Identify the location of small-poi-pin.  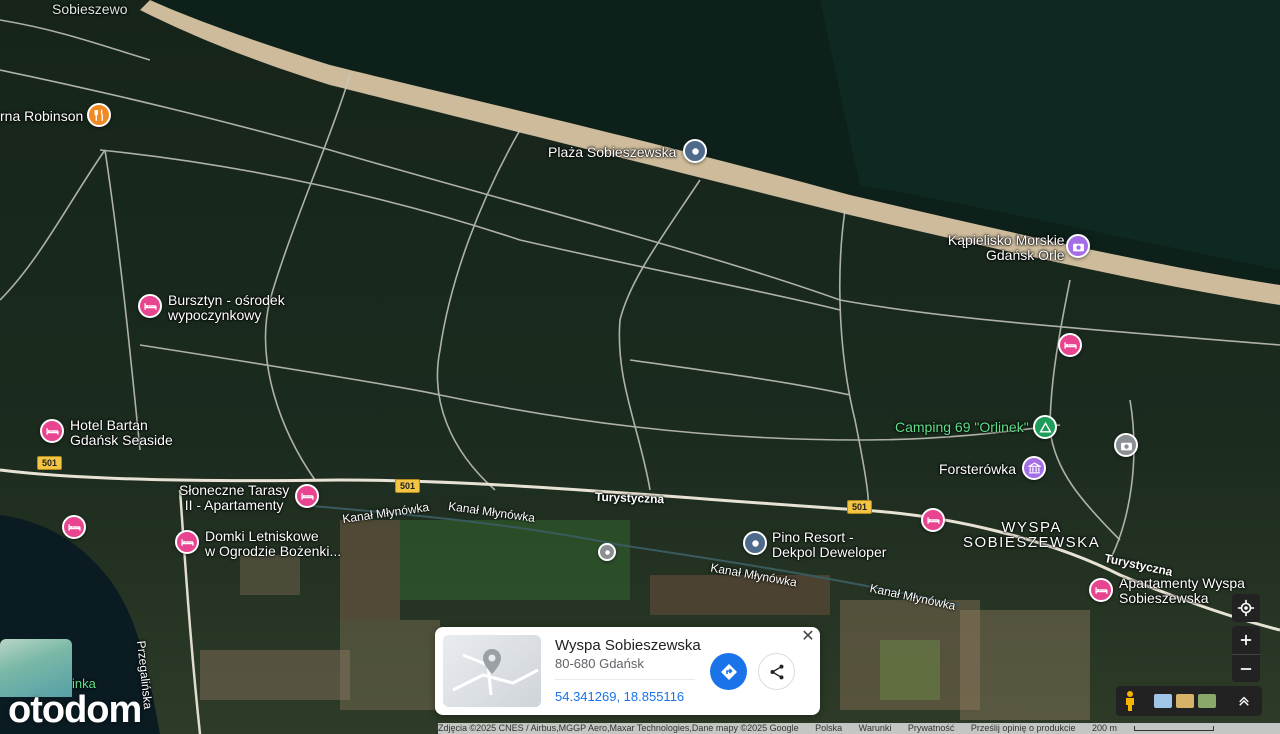
(607, 552).